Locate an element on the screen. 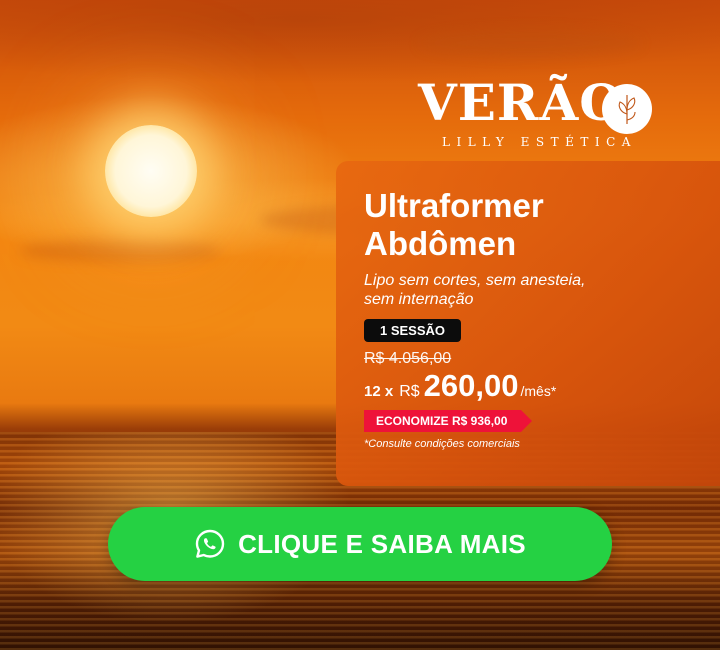  offer-title: Ultraformer Abdômen is located at coordinates (542, 225).